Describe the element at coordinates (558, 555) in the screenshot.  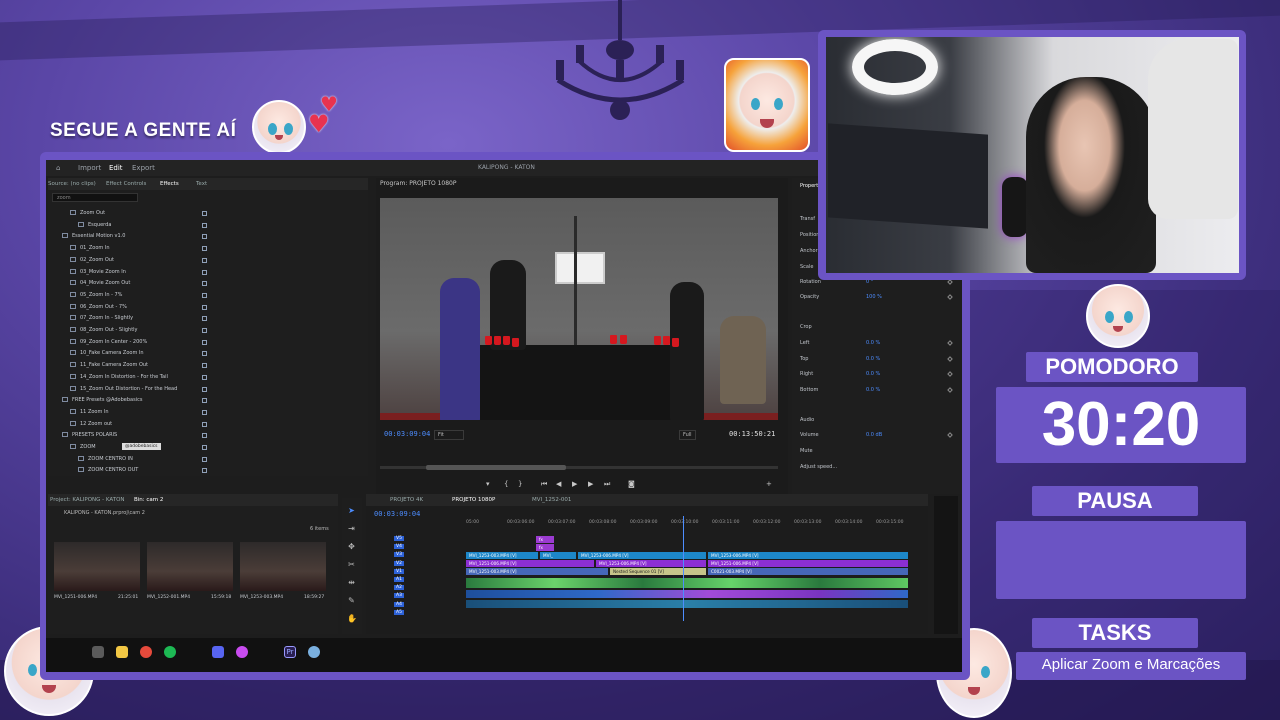
I see `timeline-clip: MVI_` at that location.